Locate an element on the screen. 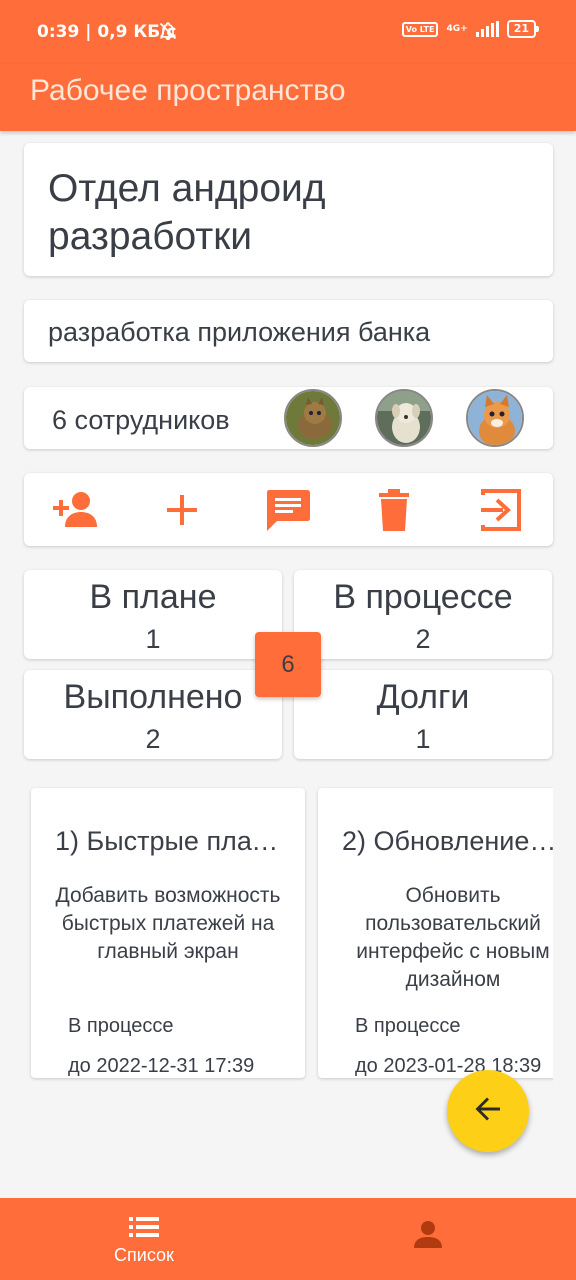 Image resolution: width=576 pixels, height=1280 pixels. stat-debts-value: 1 is located at coordinates (423, 739).